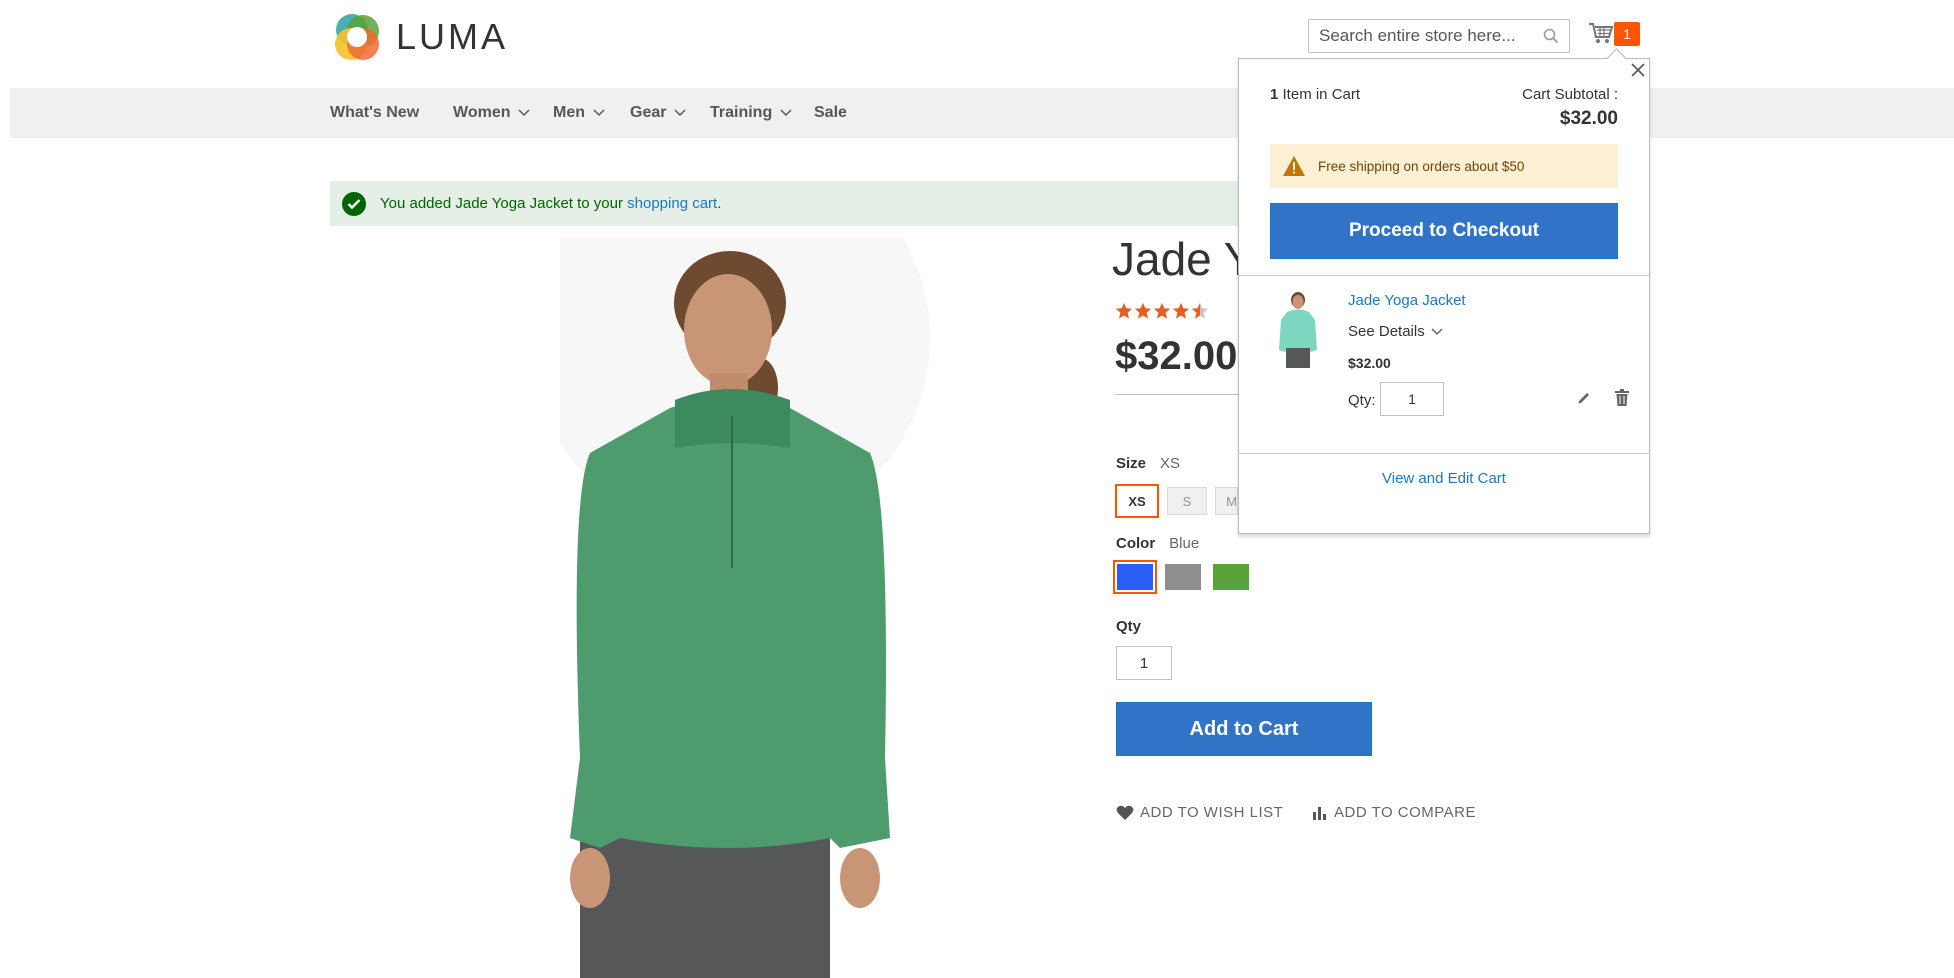 The height and width of the screenshot is (978, 1954). I want to click on cart-item-qty-label: Qty:, so click(1362, 400).